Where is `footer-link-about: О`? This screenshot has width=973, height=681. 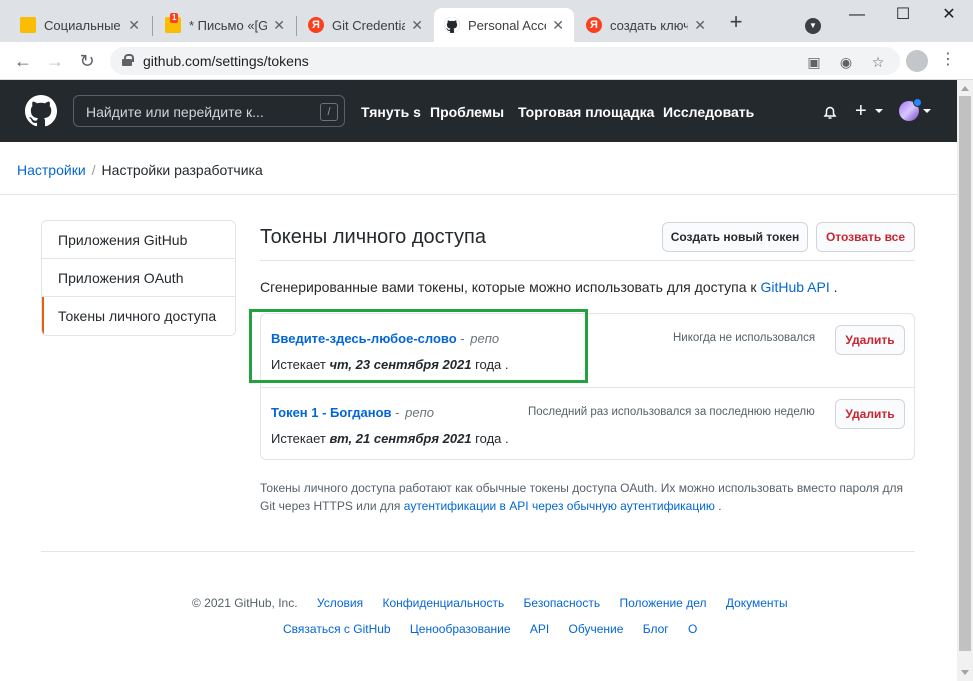 footer-link-about: О is located at coordinates (692, 629).